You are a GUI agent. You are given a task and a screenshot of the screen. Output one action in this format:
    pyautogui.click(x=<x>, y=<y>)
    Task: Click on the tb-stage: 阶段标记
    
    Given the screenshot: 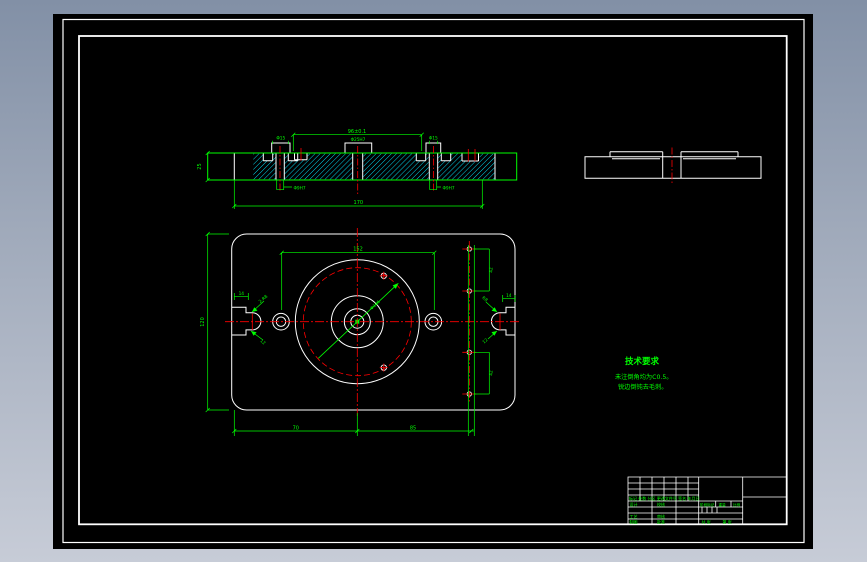 What is the action you would take?
    pyautogui.click(x=707, y=504)
    